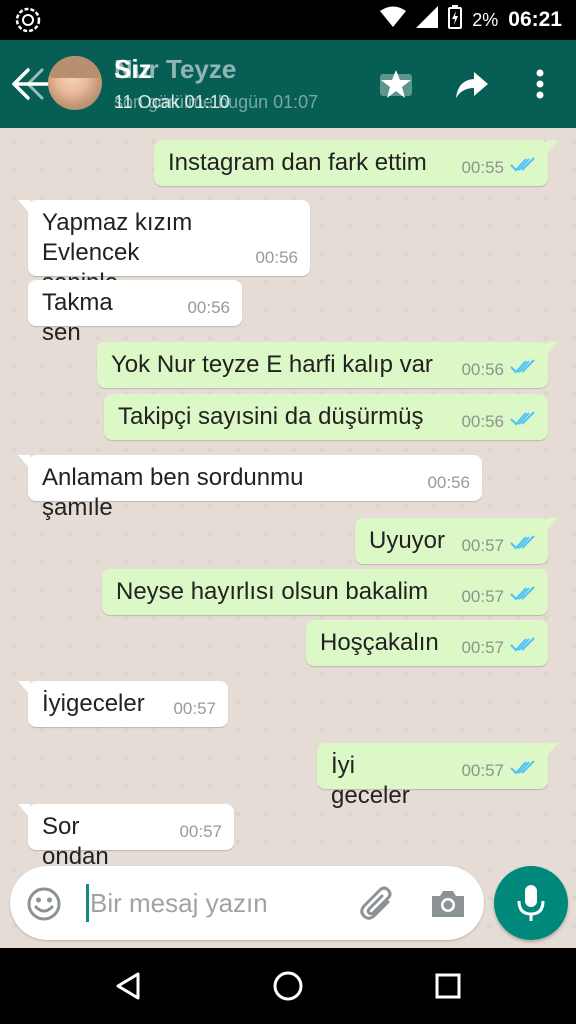  What do you see at coordinates (456, 541) in the screenshot?
I see `message-bubble-outgoing: Uyuyor 00:57` at bounding box center [456, 541].